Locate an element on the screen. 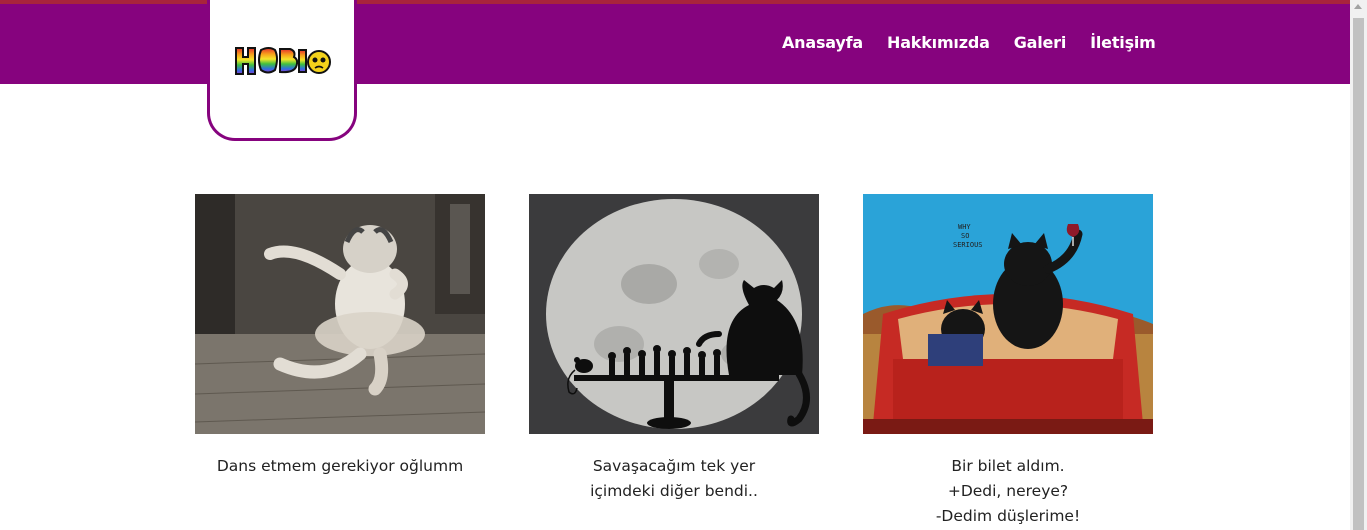 The height and width of the screenshot is (530, 1367). caption-line: Dans etmem gerekiyor oğlumm is located at coordinates (340, 466).